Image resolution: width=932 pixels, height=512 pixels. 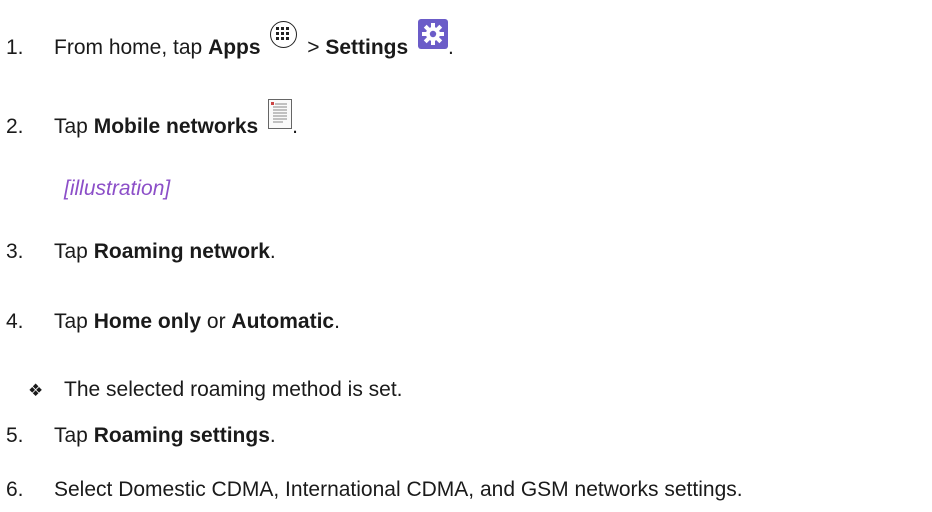 I want to click on step-4: 4. Tap Home only or Automatic., so click(x=173, y=322).